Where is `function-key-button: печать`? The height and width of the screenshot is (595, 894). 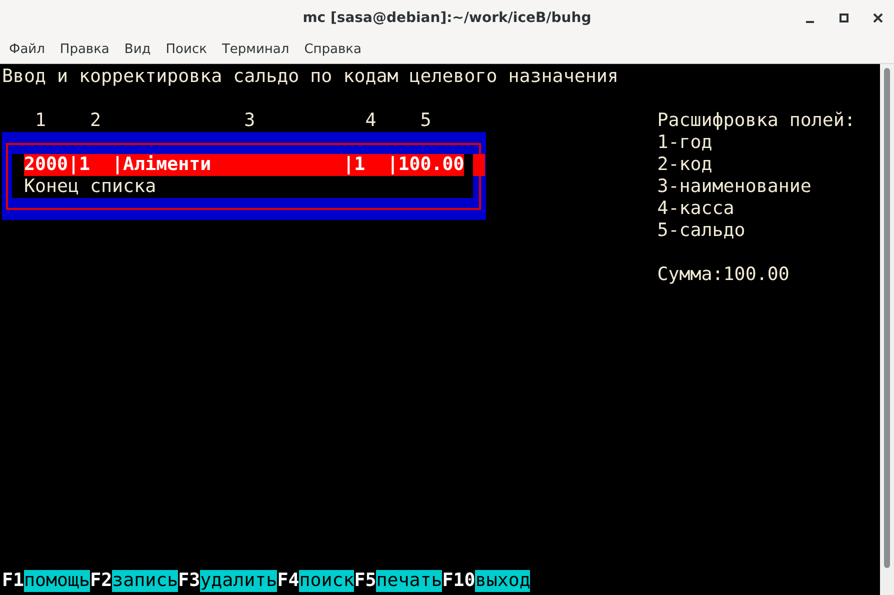
function-key-button: печать is located at coordinates (409, 581).